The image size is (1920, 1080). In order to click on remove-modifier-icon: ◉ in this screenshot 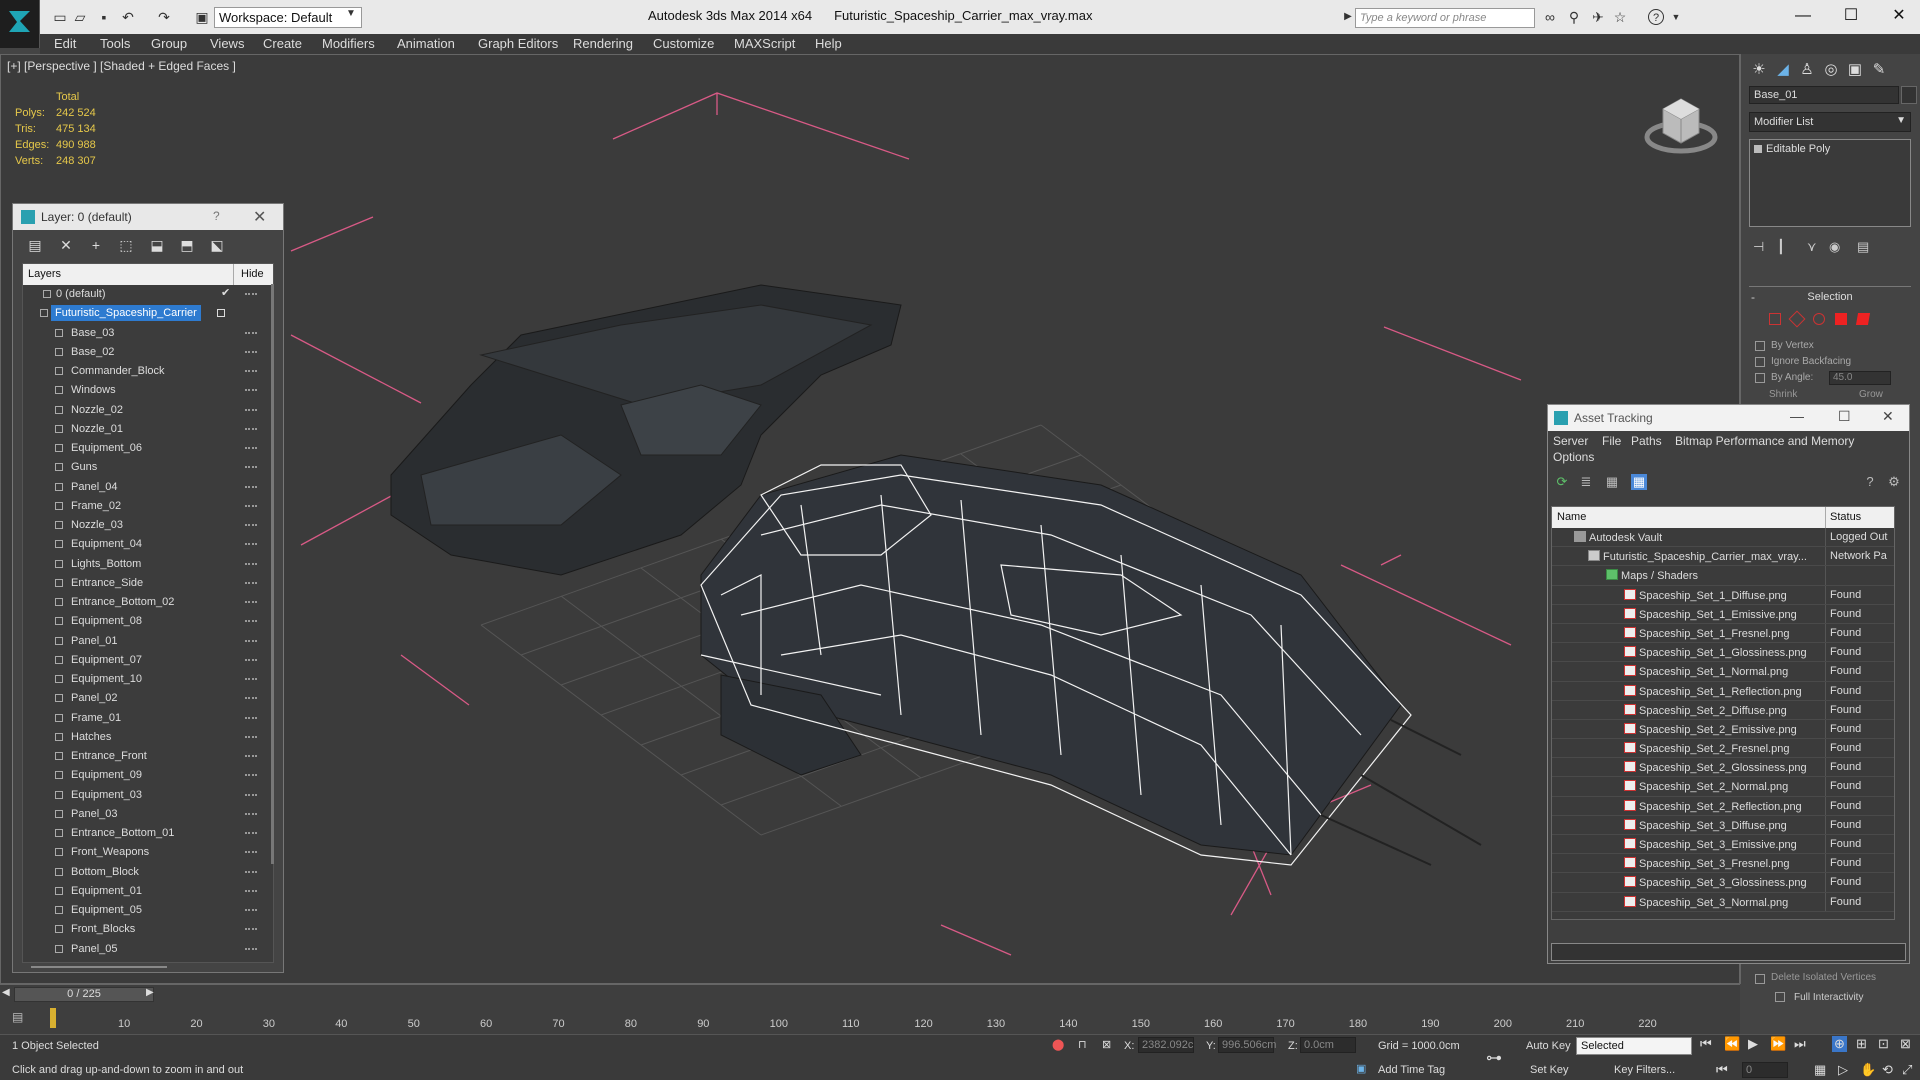, I will do `click(1834, 247)`.